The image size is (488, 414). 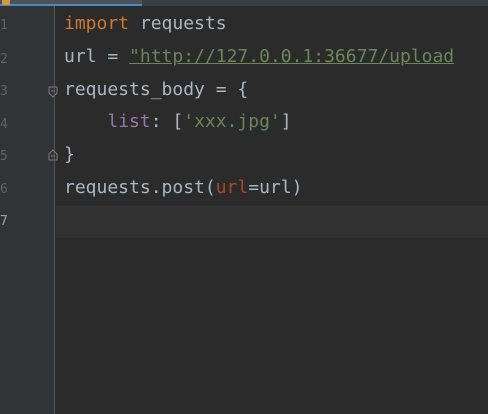 I want to click on argument-value: url, so click(x=275, y=187).